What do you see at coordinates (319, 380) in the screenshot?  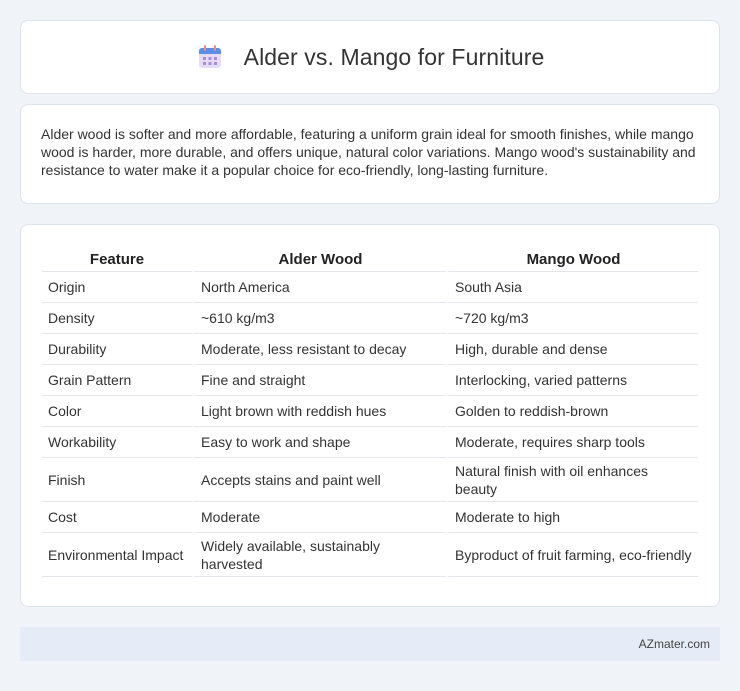 I see `cell-alder: Fine and straight` at bounding box center [319, 380].